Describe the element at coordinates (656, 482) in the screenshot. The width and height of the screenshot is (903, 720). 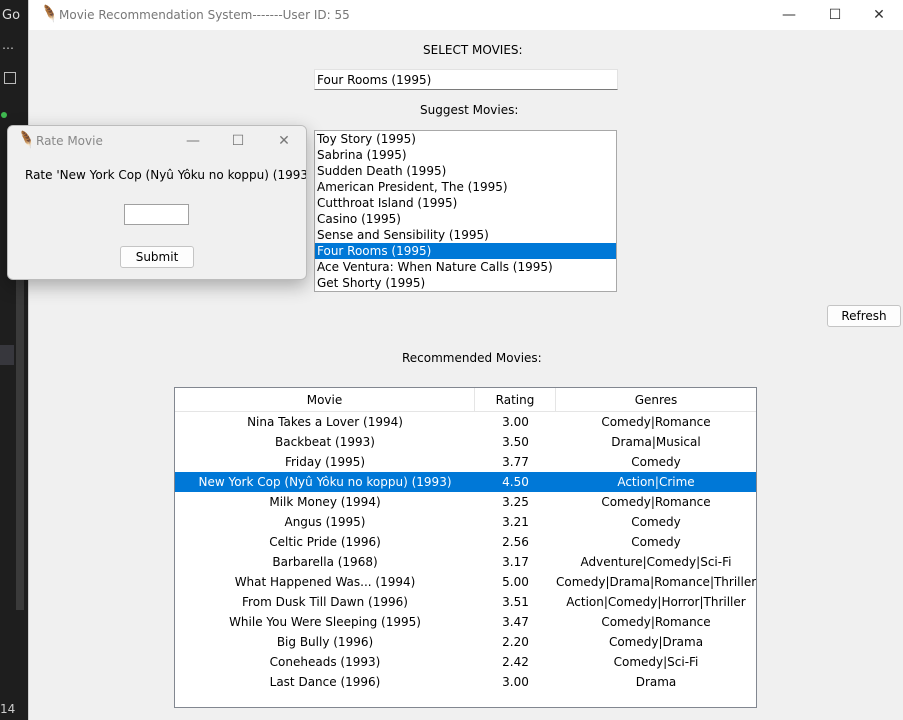
I see `cell-genres: Action|Crime` at that location.